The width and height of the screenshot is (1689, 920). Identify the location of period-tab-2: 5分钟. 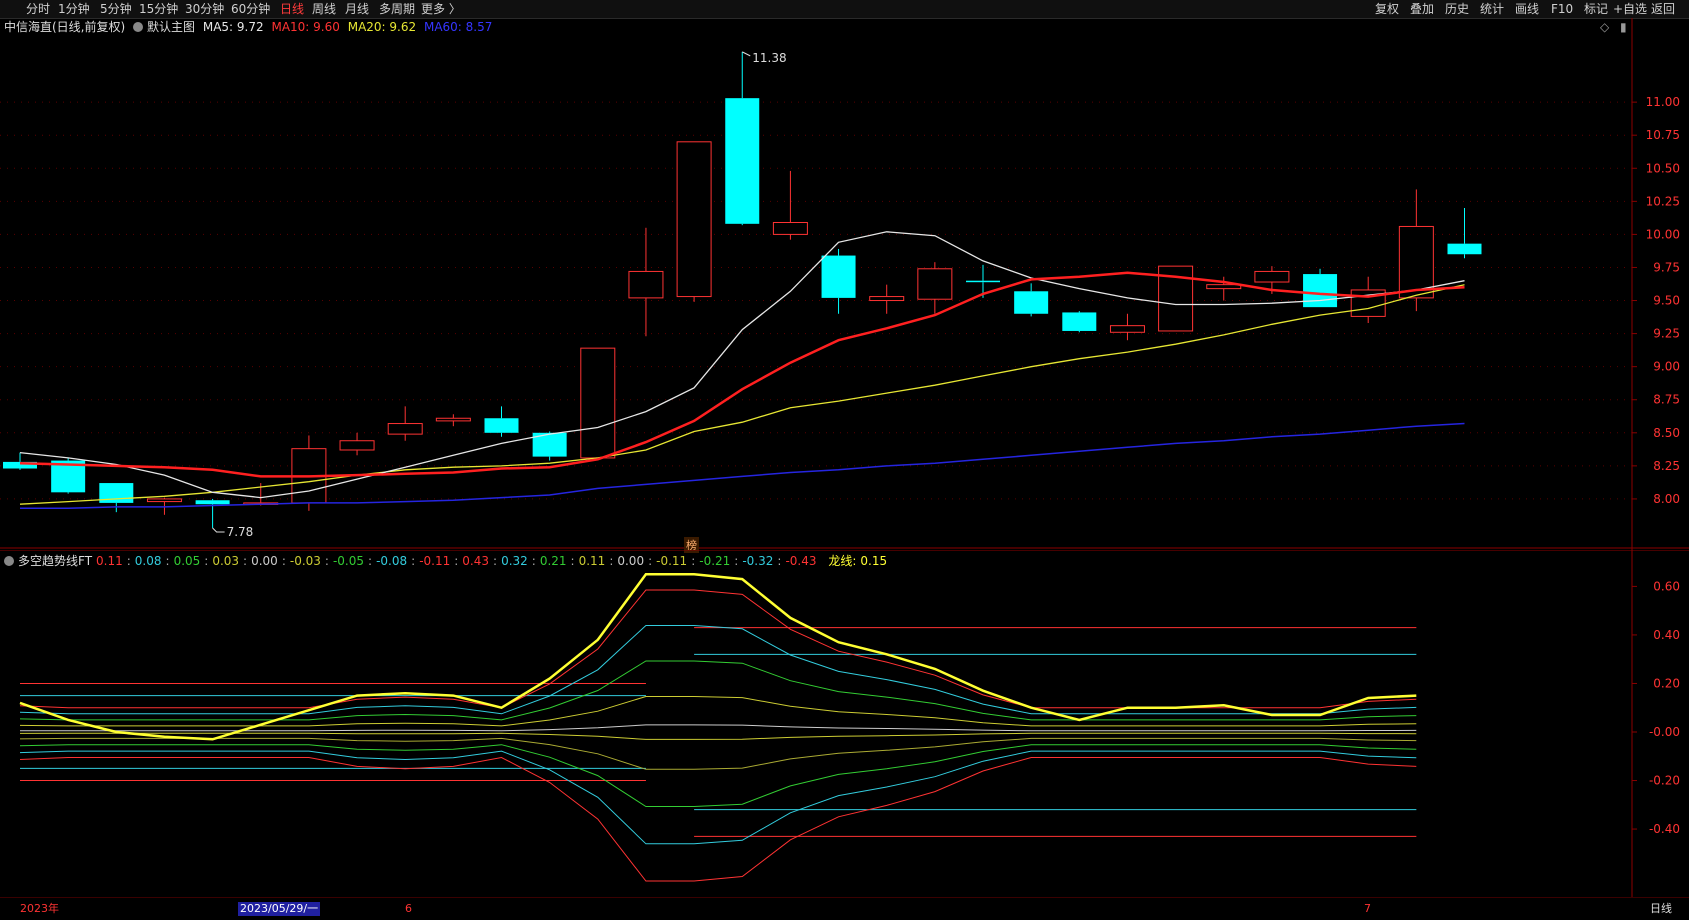
(116, 9).